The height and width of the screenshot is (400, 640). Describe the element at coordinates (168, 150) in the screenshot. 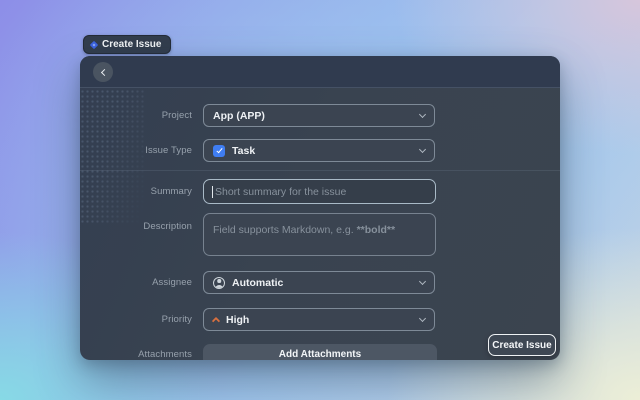

I see `issue-type-label: Issue Type` at that location.